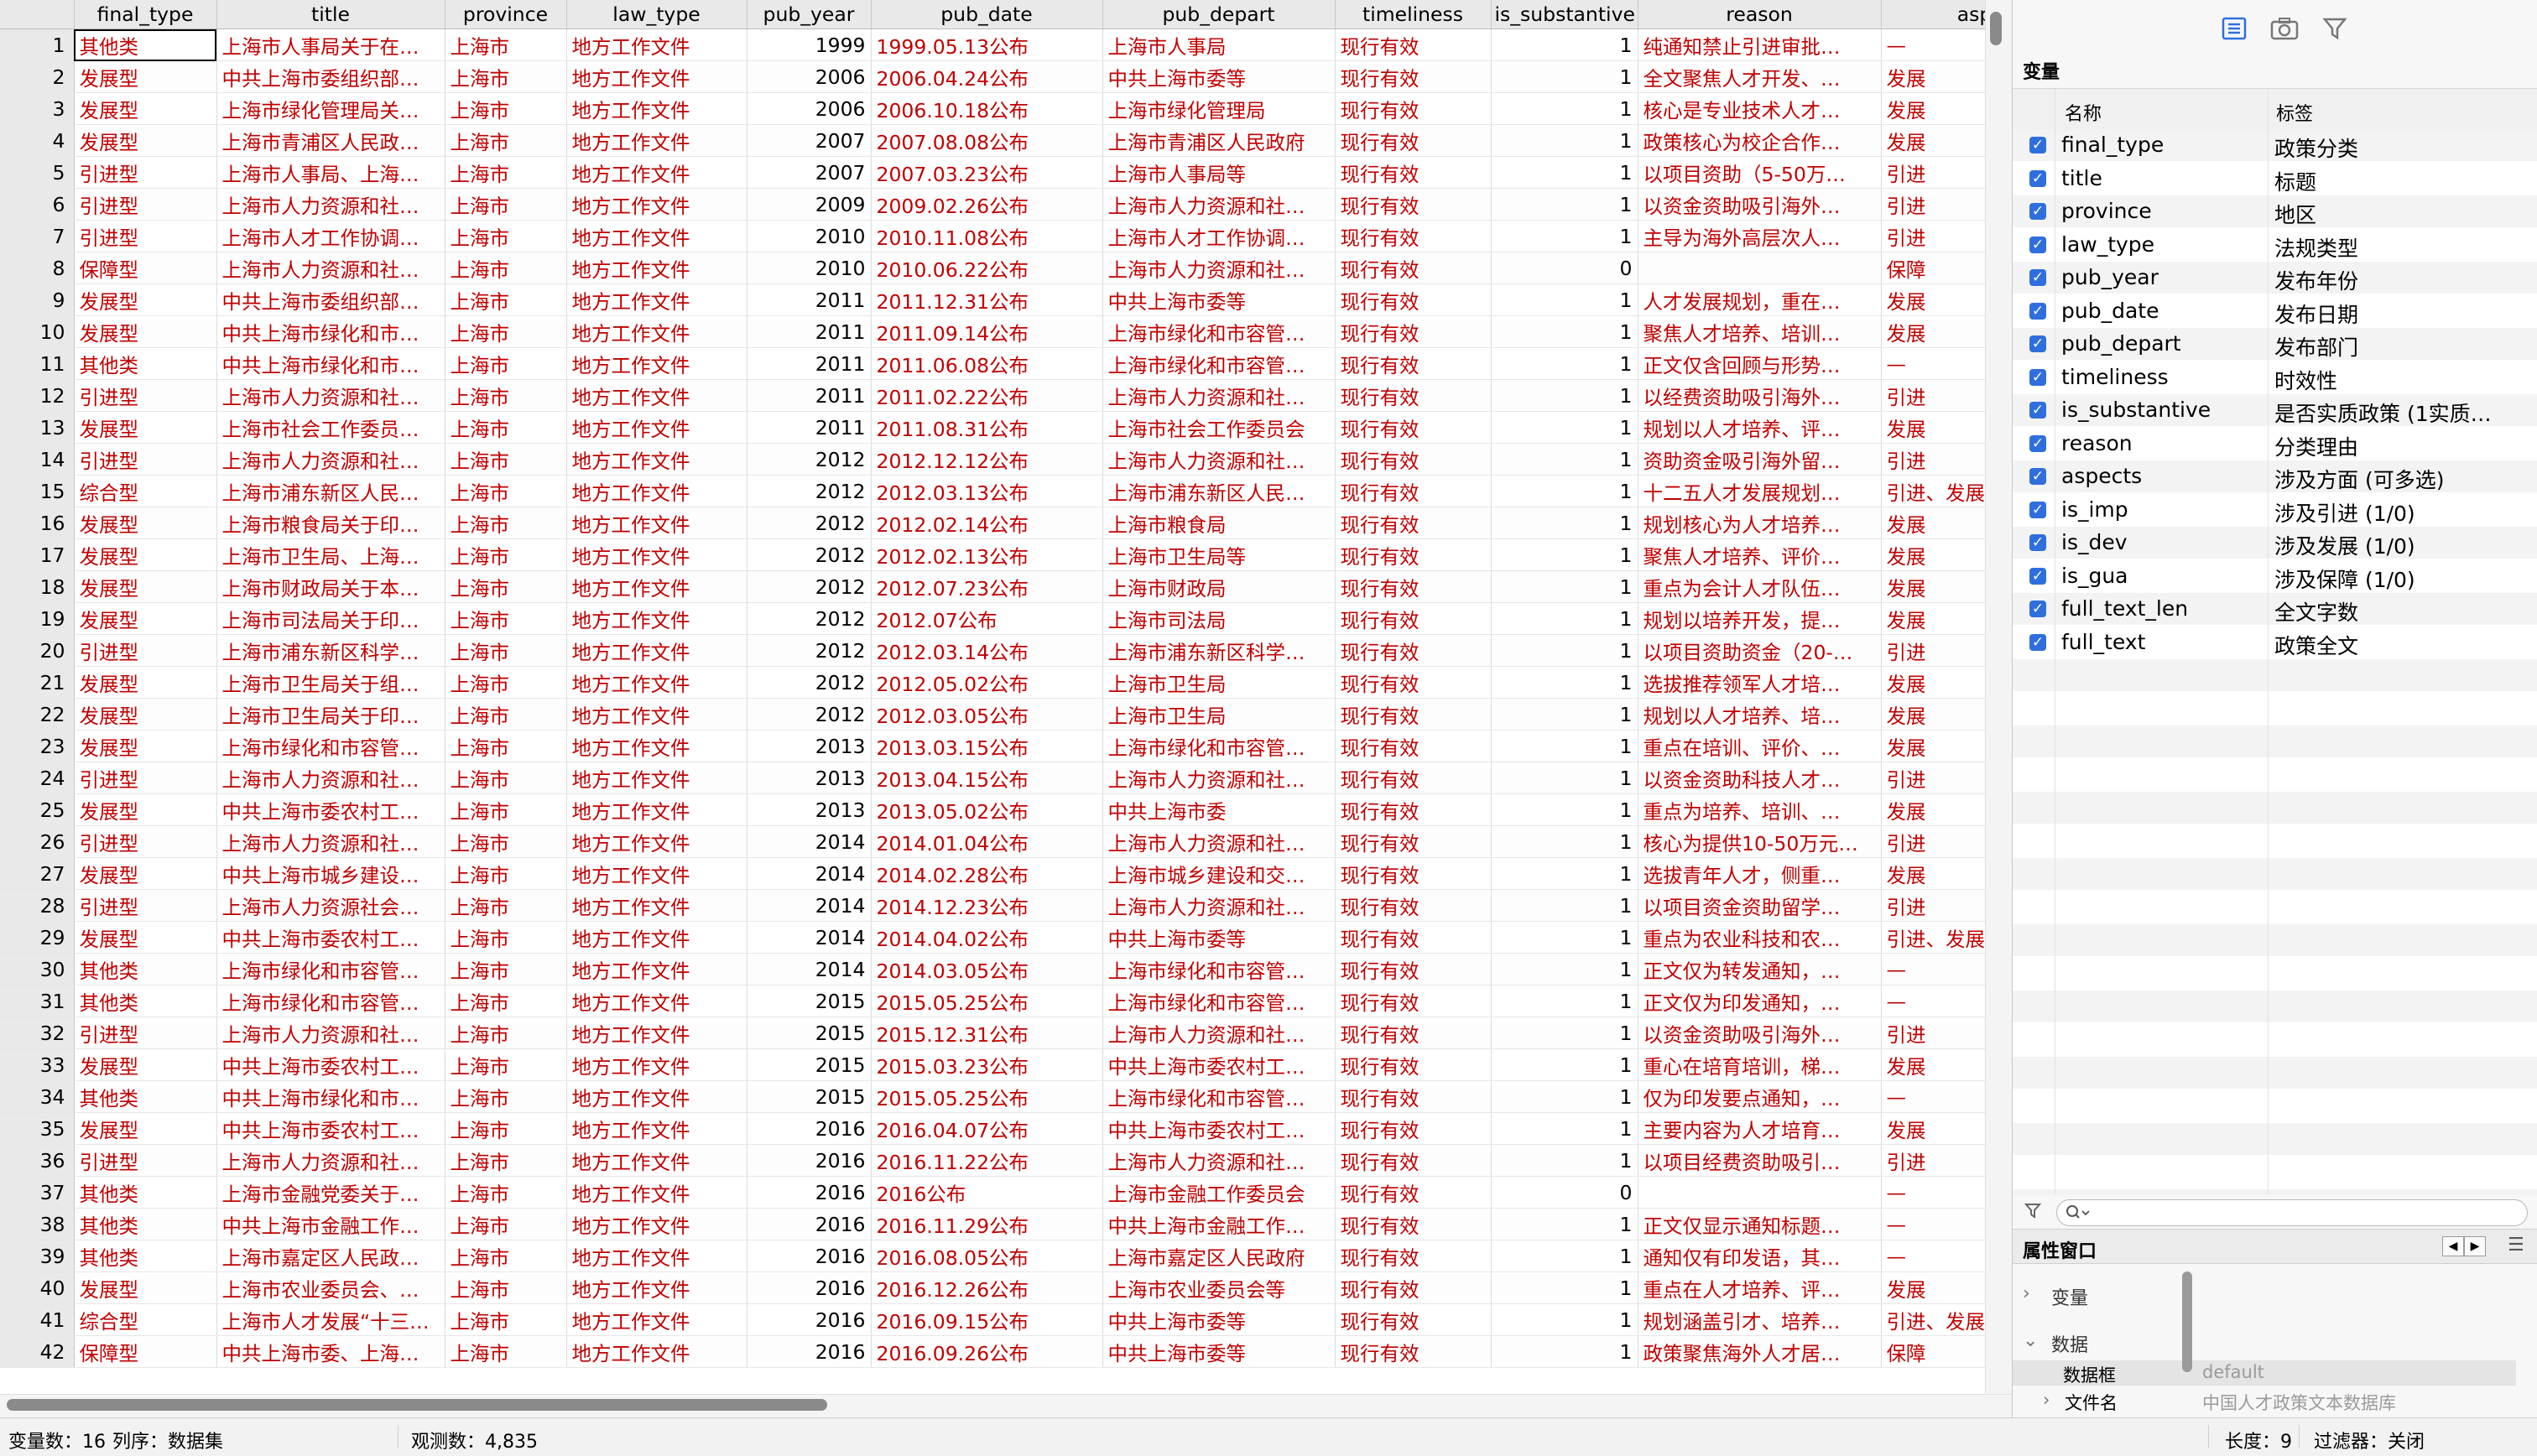 This screenshot has height=1456, width=2537. Describe the element at coordinates (37, 331) in the screenshot. I see `row-number: 10` at that location.